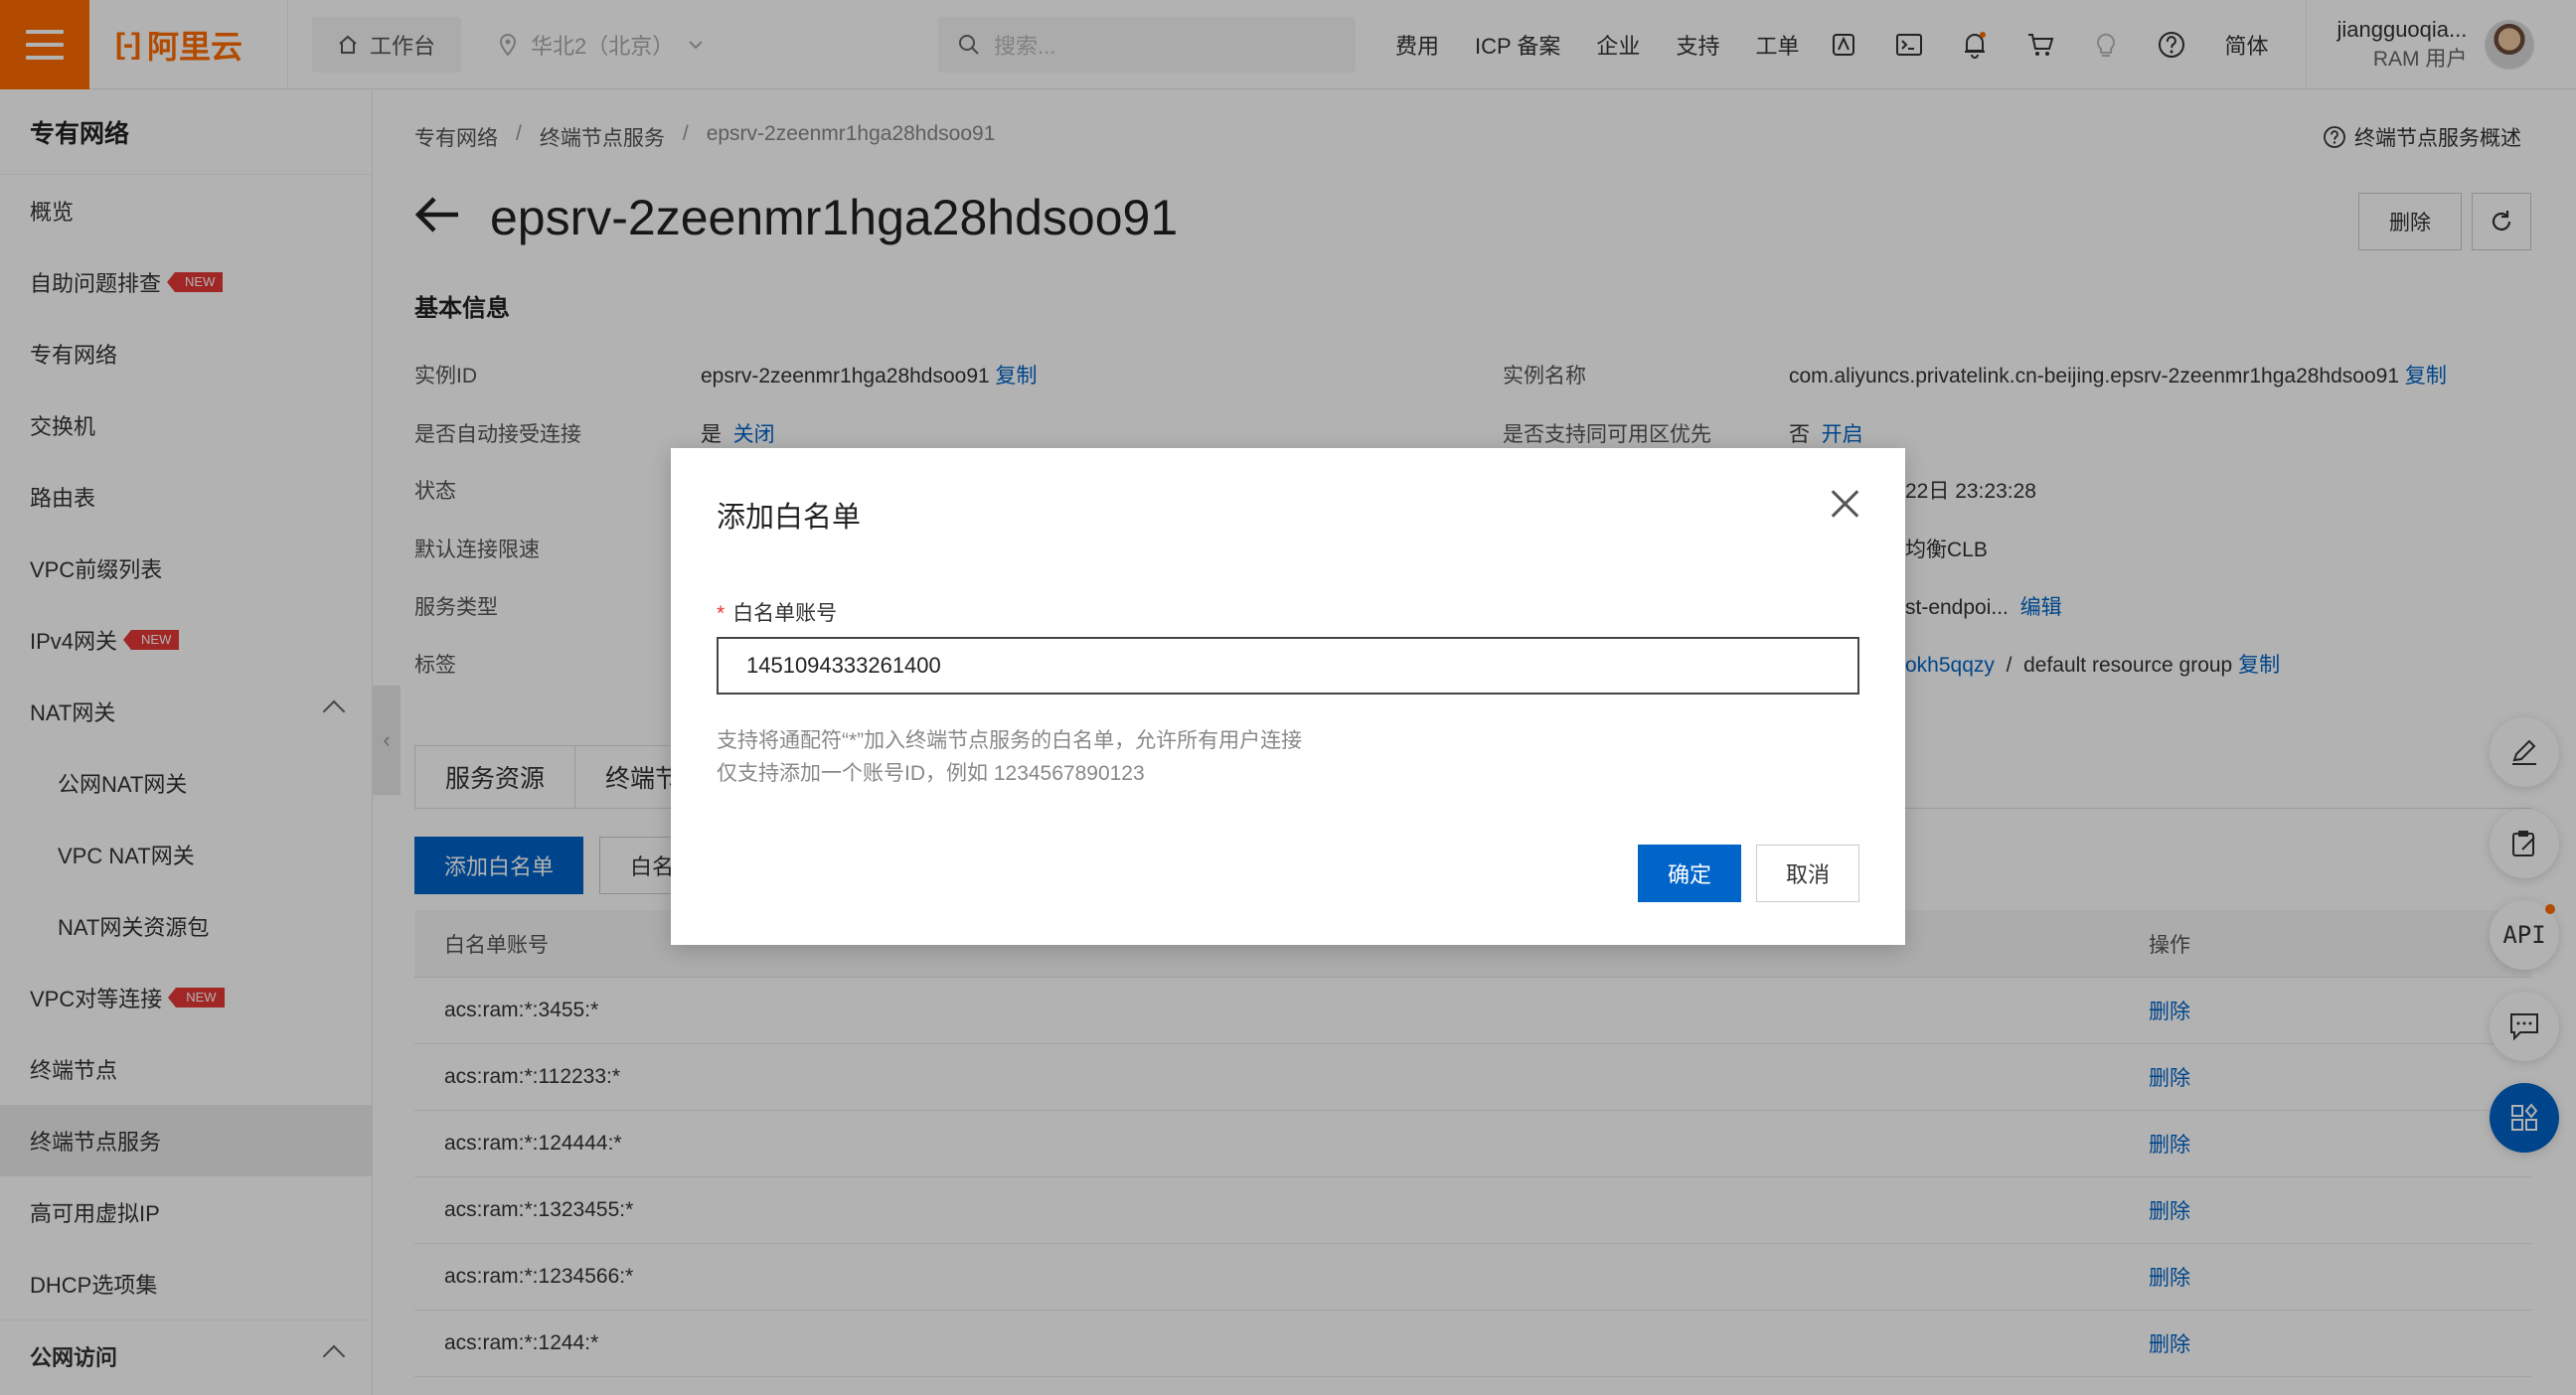 Image resolution: width=2576 pixels, height=1395 pixels. What do you see at coordinates (1807, 873) in the screenshot?
I see `cancel-button: 取消` at bounding box center [1807, 873].